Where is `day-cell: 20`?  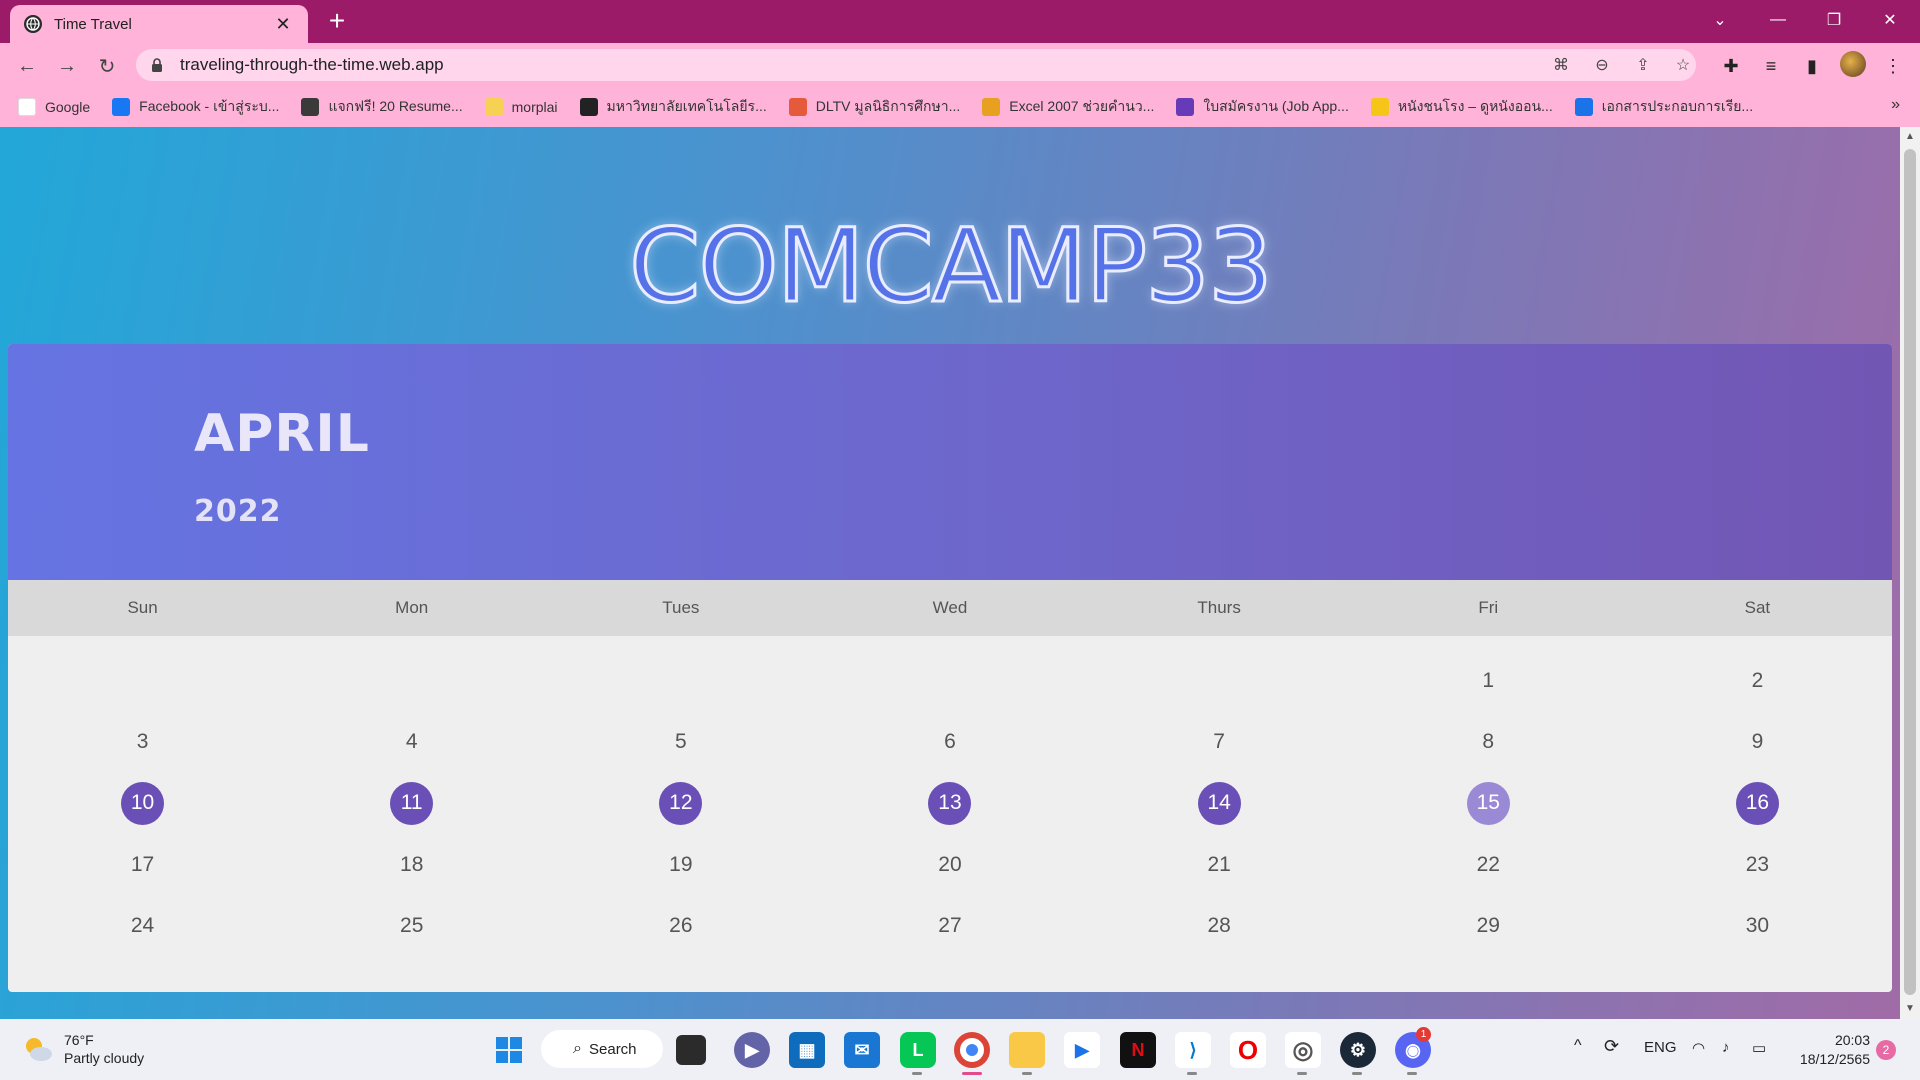 day-cell: 20 is located at coordinates (949, 864).